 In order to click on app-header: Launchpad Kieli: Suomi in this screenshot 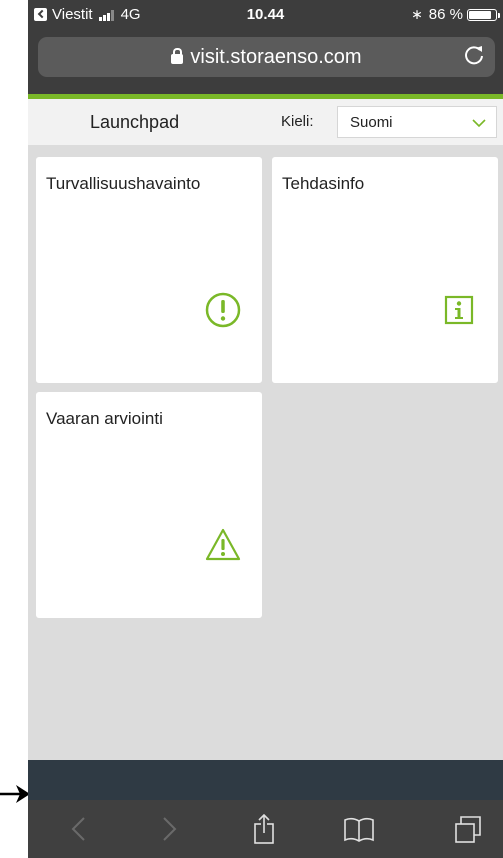, I will do `click(265, 122)`.